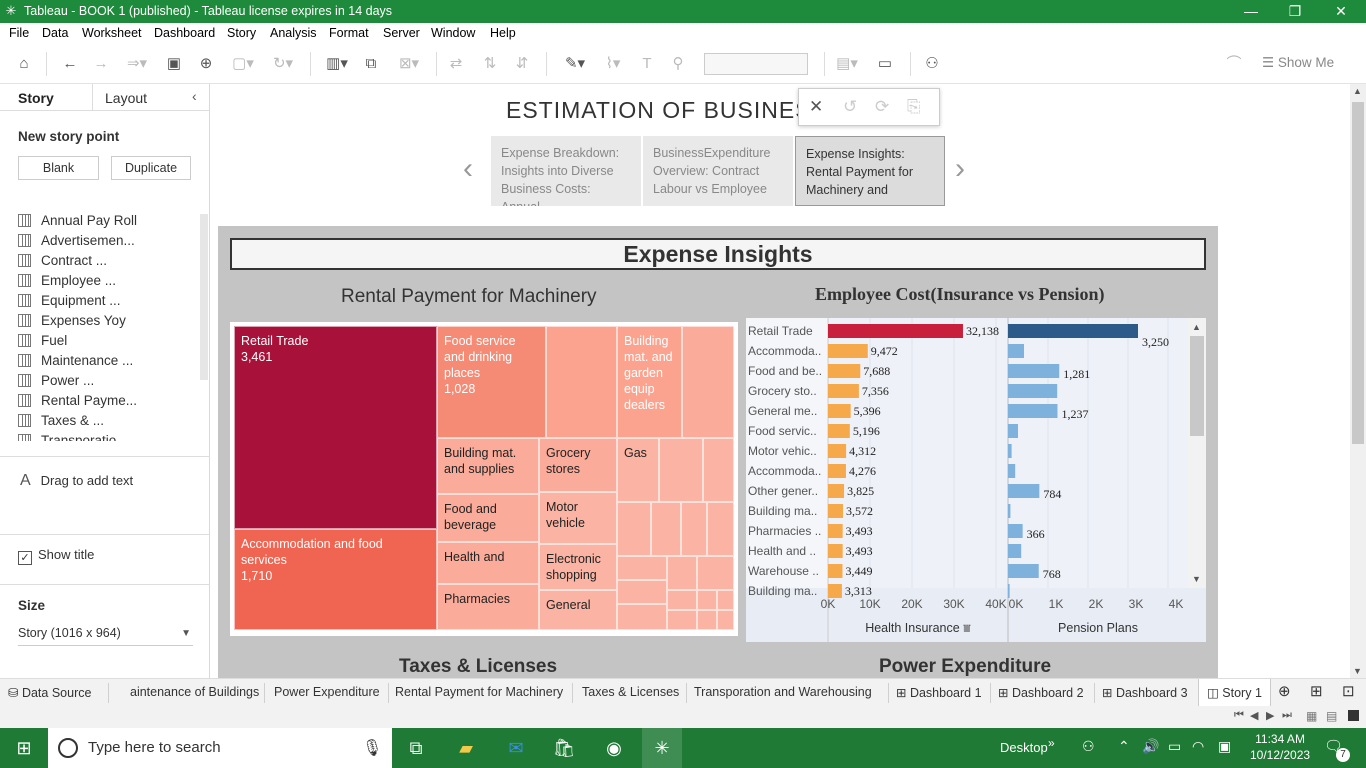  What do you see at coordinates (126, 98) in the screenshot?
I see `tab-layout: Layout` at bounding box center [126, 98].